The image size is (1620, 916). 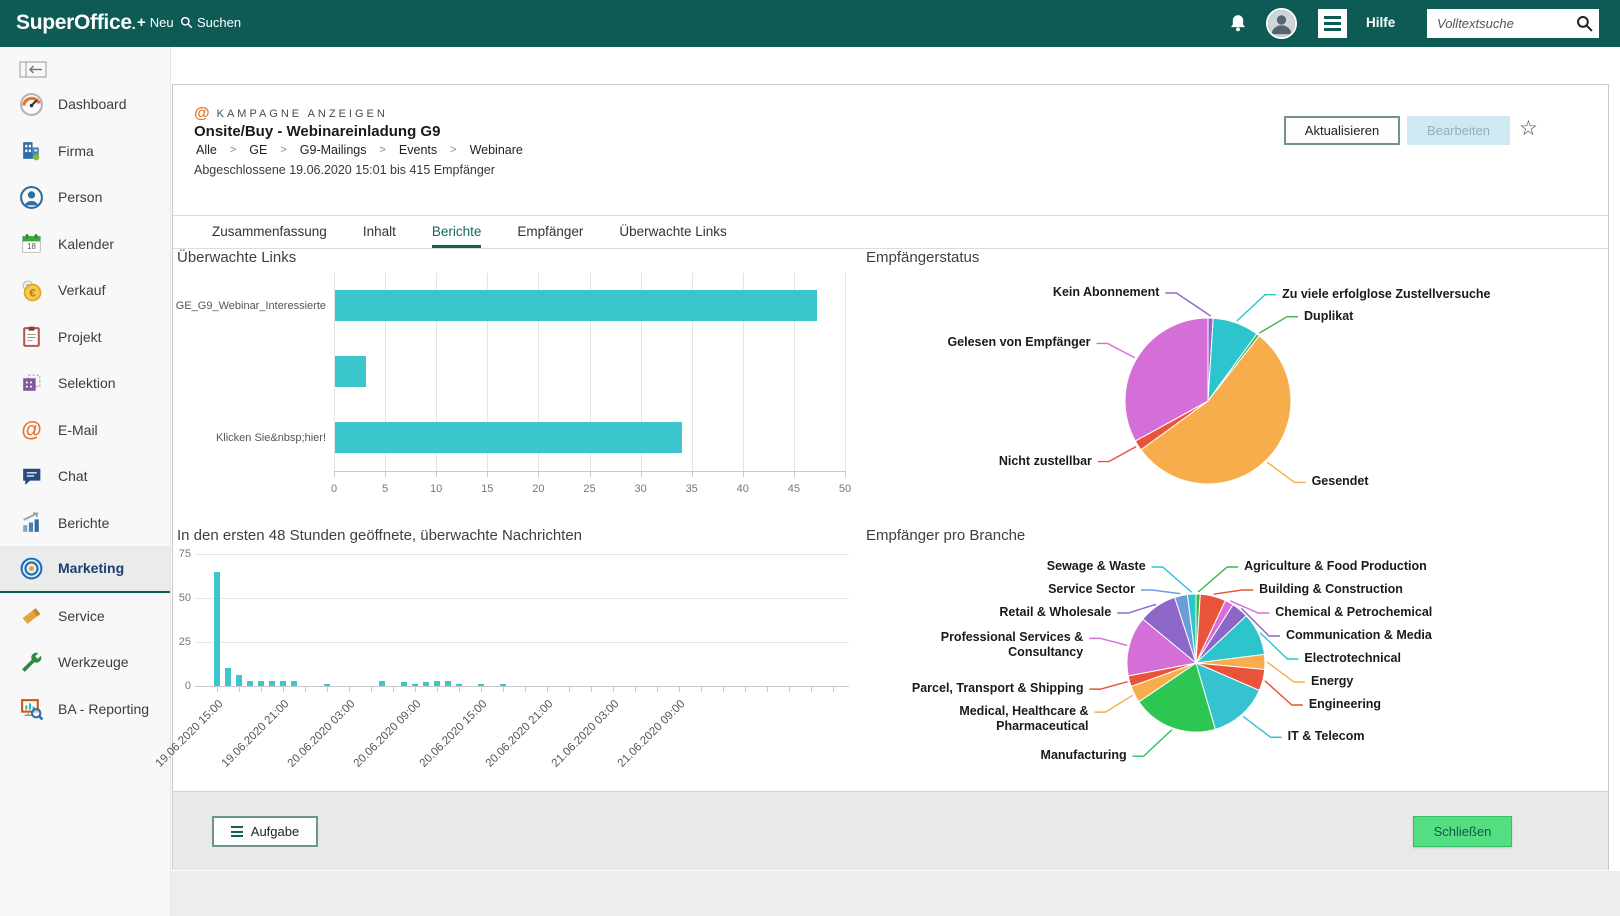 What do you see at coordinates (85, 104) in the screenshot?
I see `sidebar-item-dashboard: Dashboard` at bounding box center [85, 104].